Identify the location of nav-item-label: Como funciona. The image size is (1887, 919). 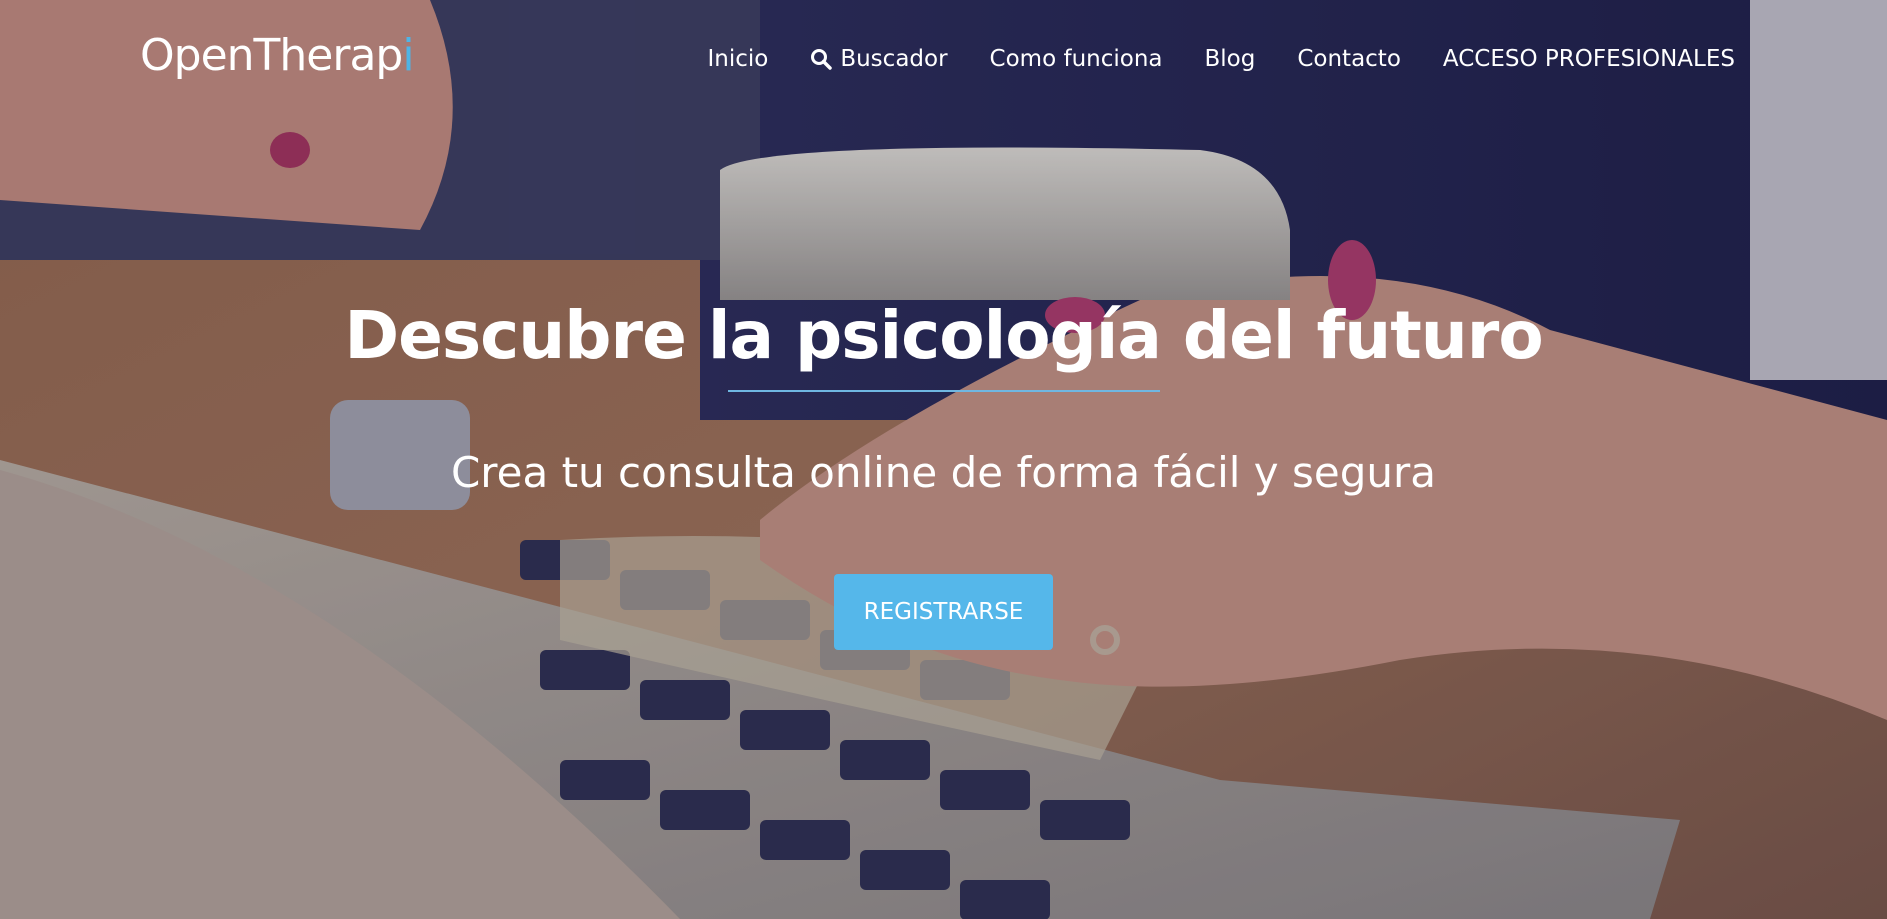
(1076, 59).